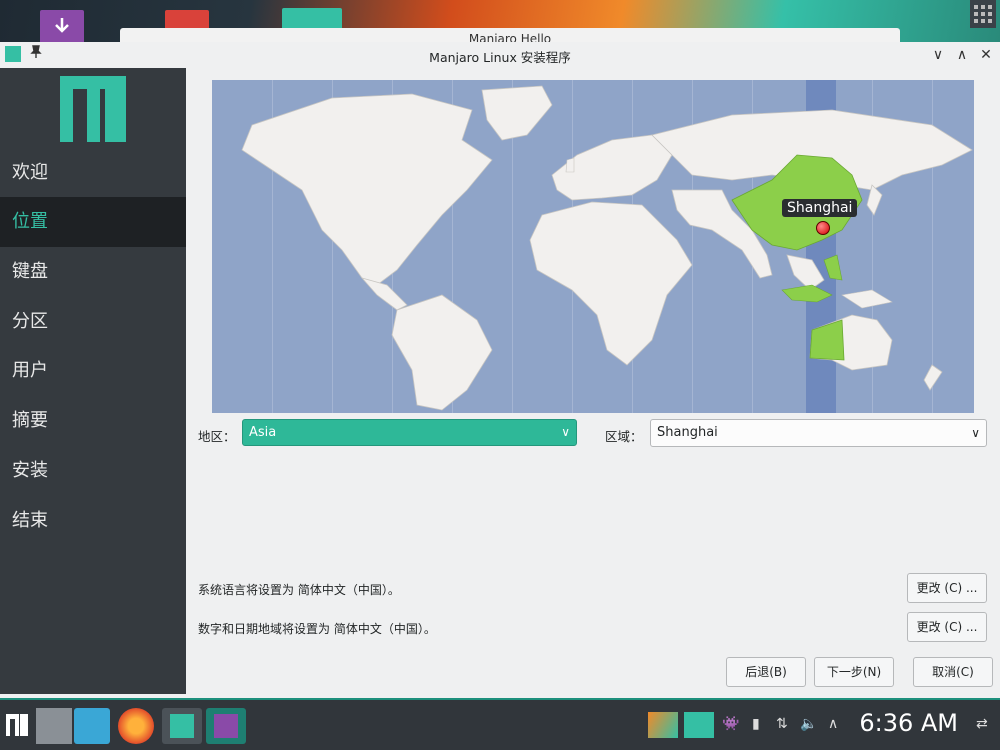  What do you see at coordinates (93, 521) in the screenshot?
I see `sidebar-item-finish: 结束` at bounding box center [93, 521].